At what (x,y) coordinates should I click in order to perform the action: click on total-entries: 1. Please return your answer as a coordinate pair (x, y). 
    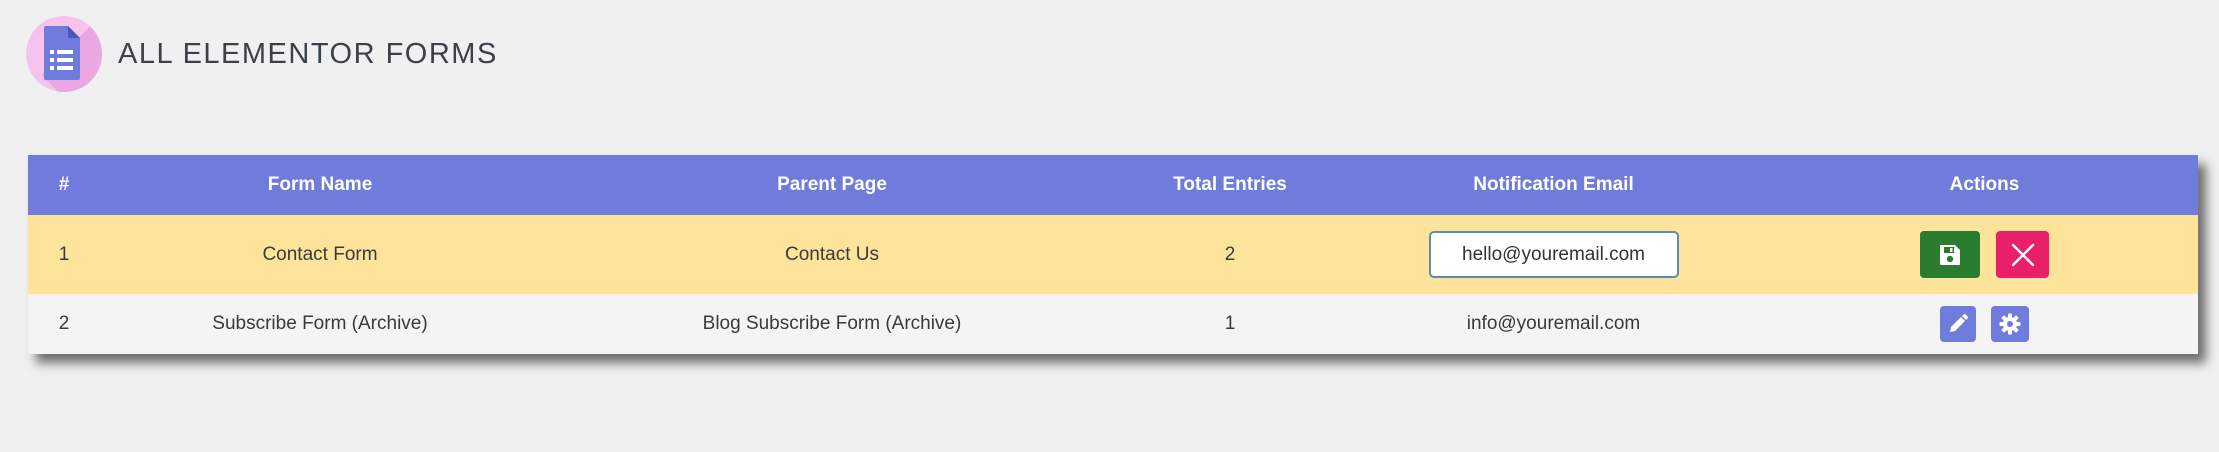
    Looking at the image, I should click on (1230, 323).